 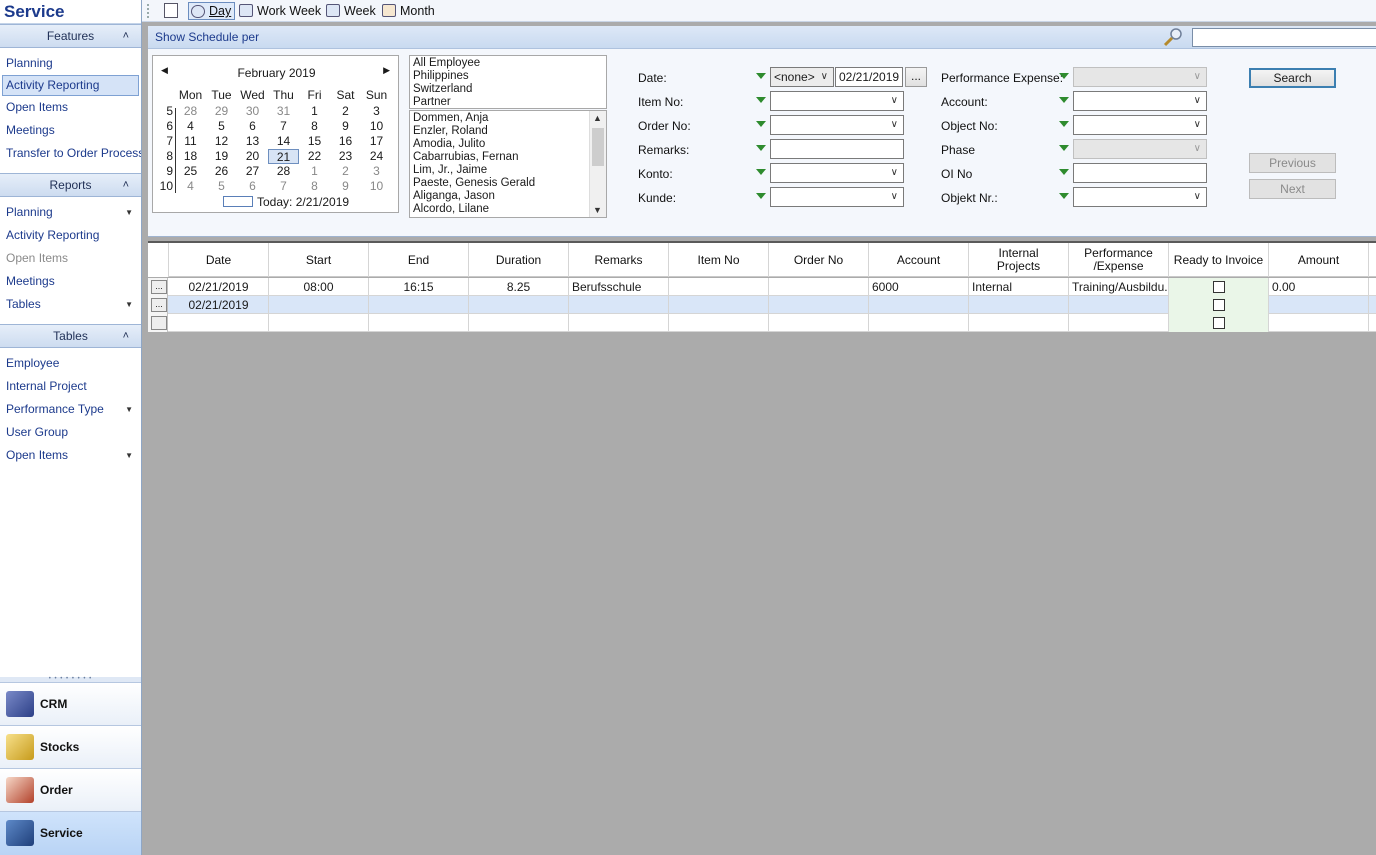 What do you see at coordinates (508, 183) in the screenshot?
I see `list-item: Paeste, Genesis Gerald` at bounding box center [508, 183].